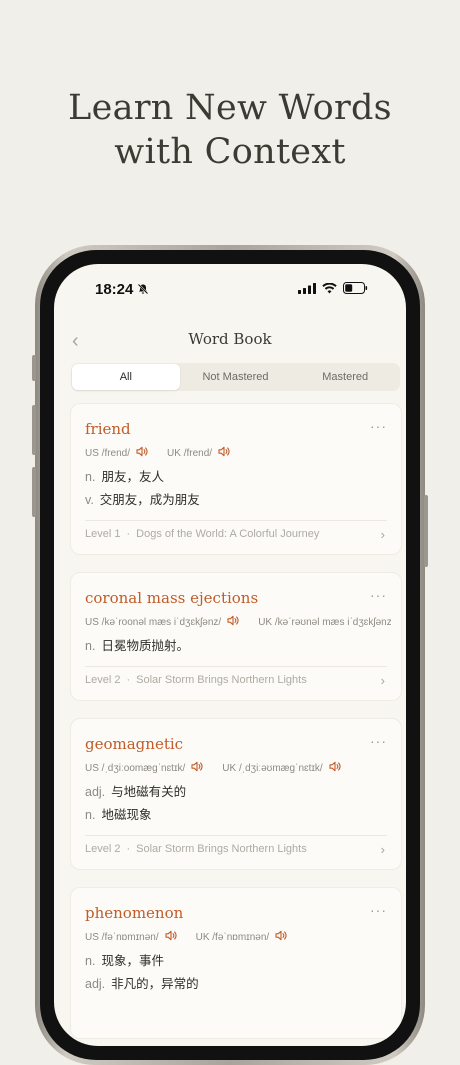 Image resolution: width=460 pixels, height=1065 pixels. Describe the element at coordinates (136, 792) in the screenshot. I see `definition-item: adj. 与地磁有关的` at that location.